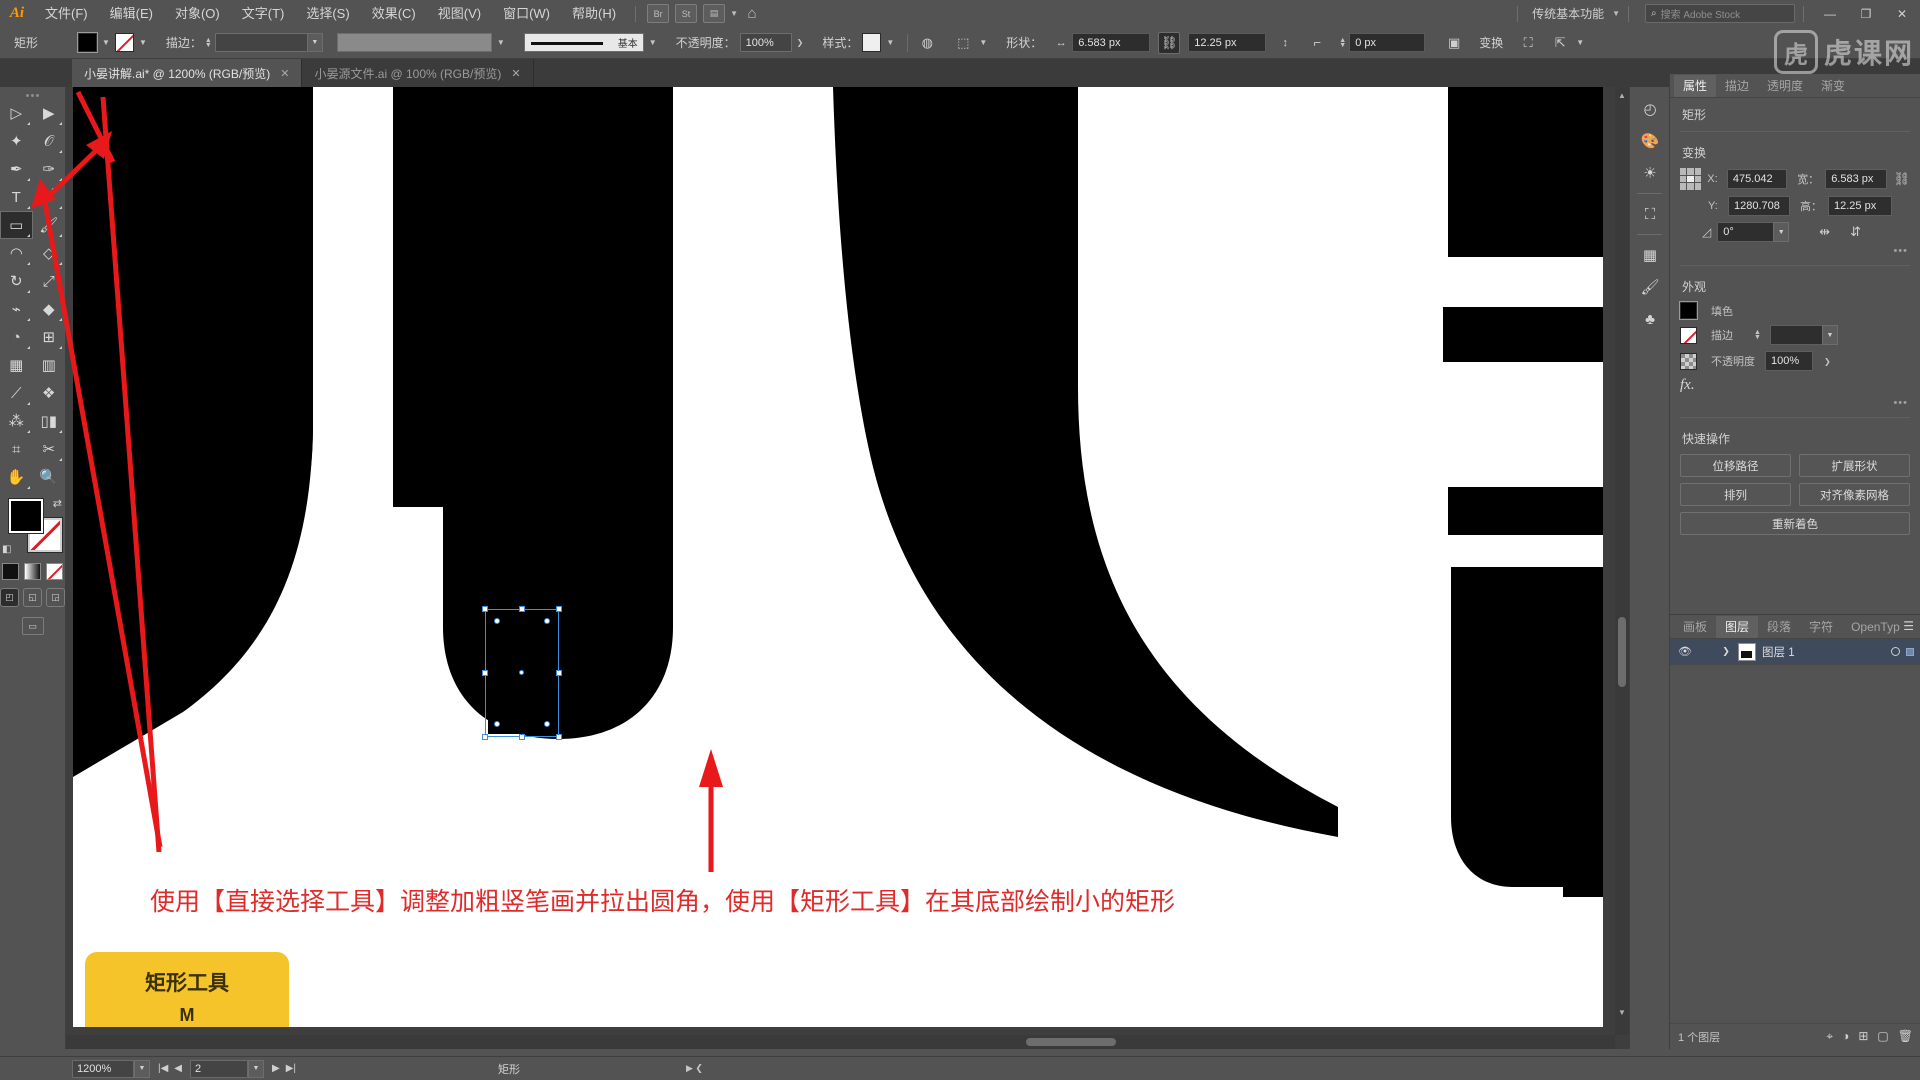 The image size is (1920, 1080). Describe the element at coordinates (1342, 43) in the screenshot. I see `corner-radius-stepper: ▲ ▼` at that location.